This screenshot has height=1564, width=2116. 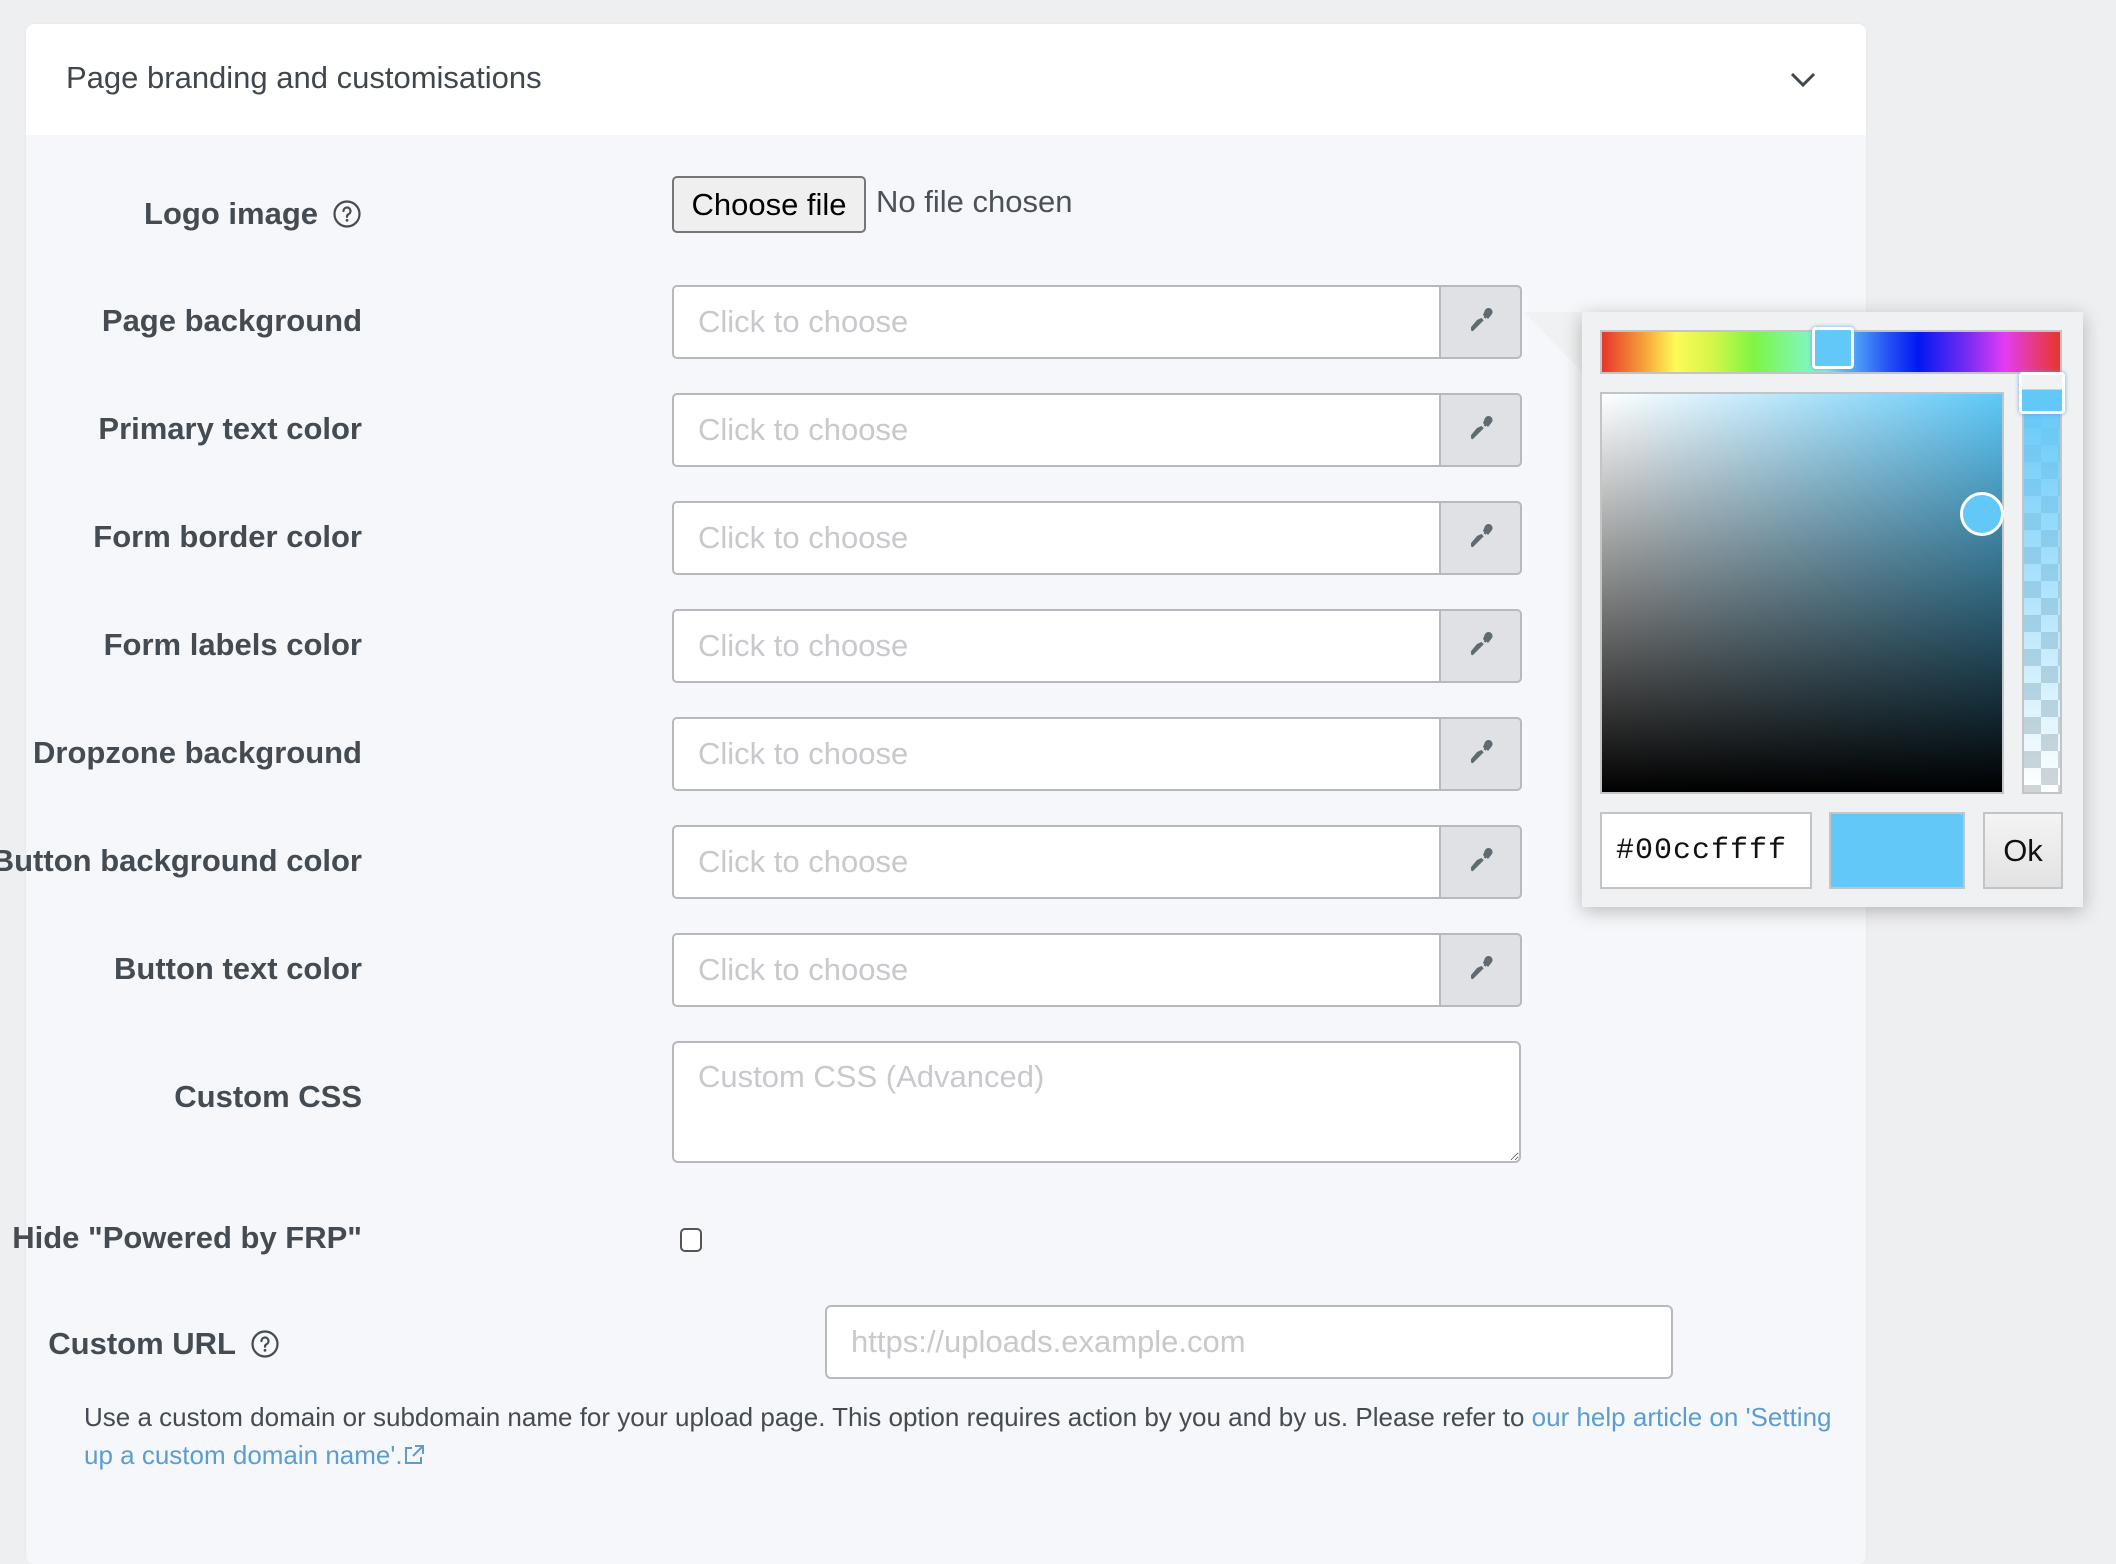 I want to click on color-picker-popup: Ok, so click(x=1832, y=609).